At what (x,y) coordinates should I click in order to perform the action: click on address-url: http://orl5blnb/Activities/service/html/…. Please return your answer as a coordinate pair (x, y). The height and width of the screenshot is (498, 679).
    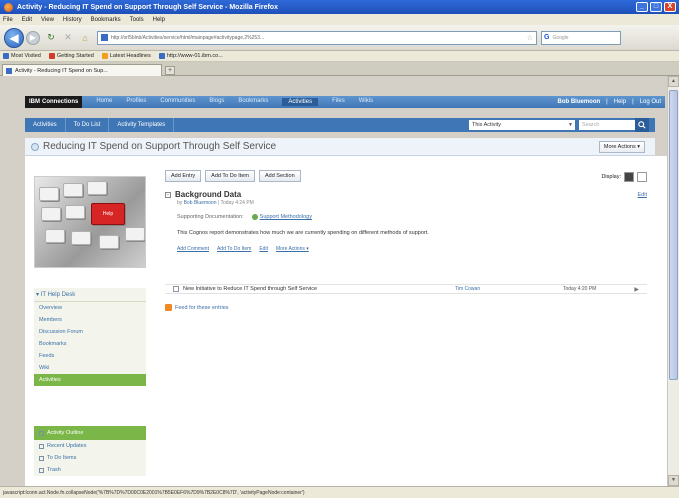
    Looking at the image, I should click on (188, 37).